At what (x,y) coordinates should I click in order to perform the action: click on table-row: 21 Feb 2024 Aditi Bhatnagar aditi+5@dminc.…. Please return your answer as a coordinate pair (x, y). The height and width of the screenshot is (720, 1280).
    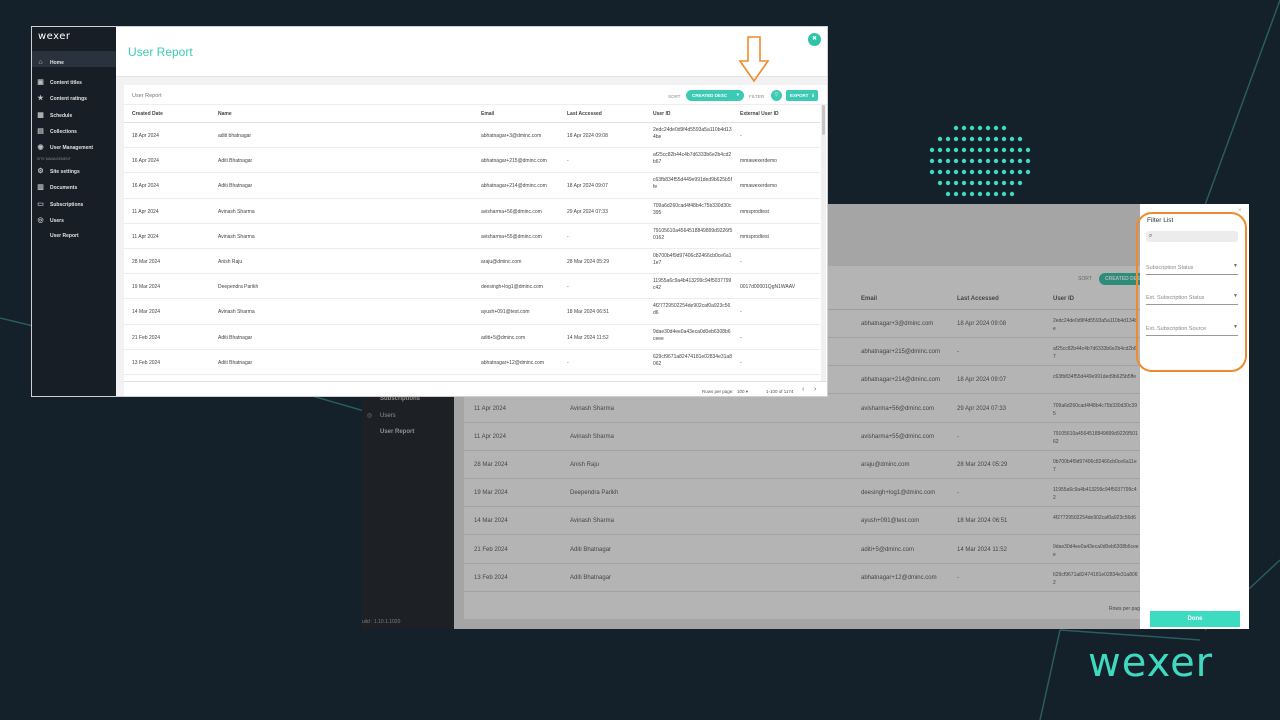
    Looking at the image, I should click on (472, 337).